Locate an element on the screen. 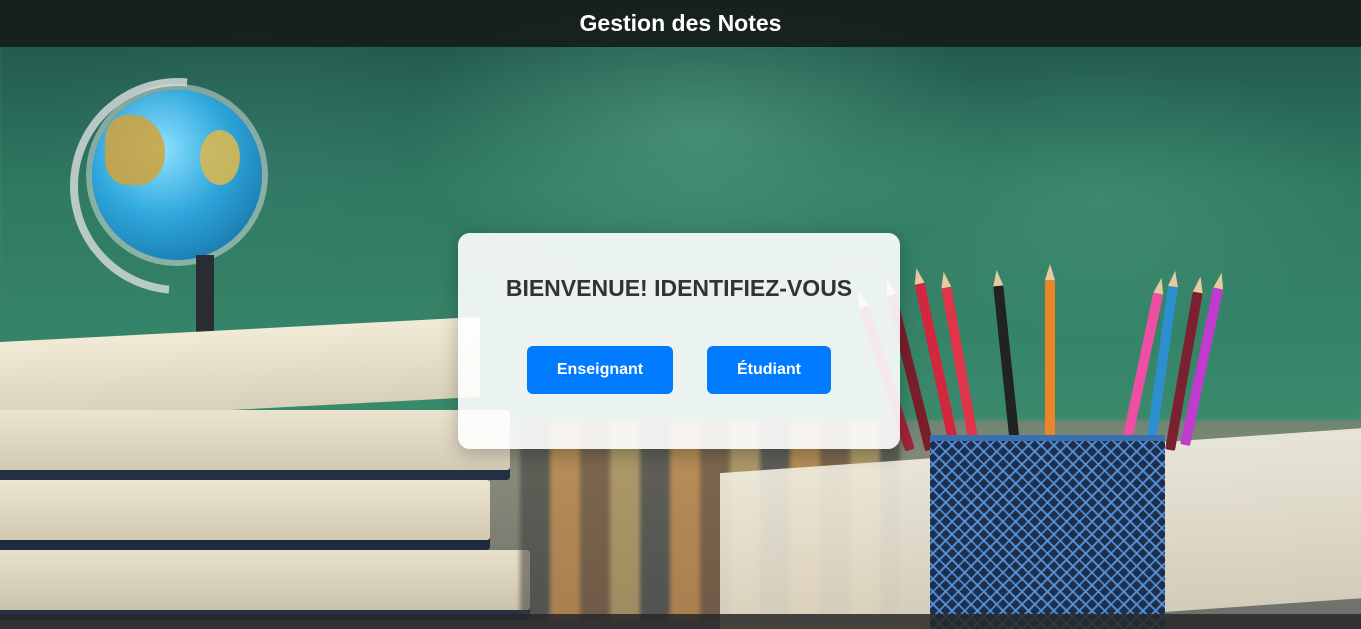  pencil is located at coordinates (1050, 352).